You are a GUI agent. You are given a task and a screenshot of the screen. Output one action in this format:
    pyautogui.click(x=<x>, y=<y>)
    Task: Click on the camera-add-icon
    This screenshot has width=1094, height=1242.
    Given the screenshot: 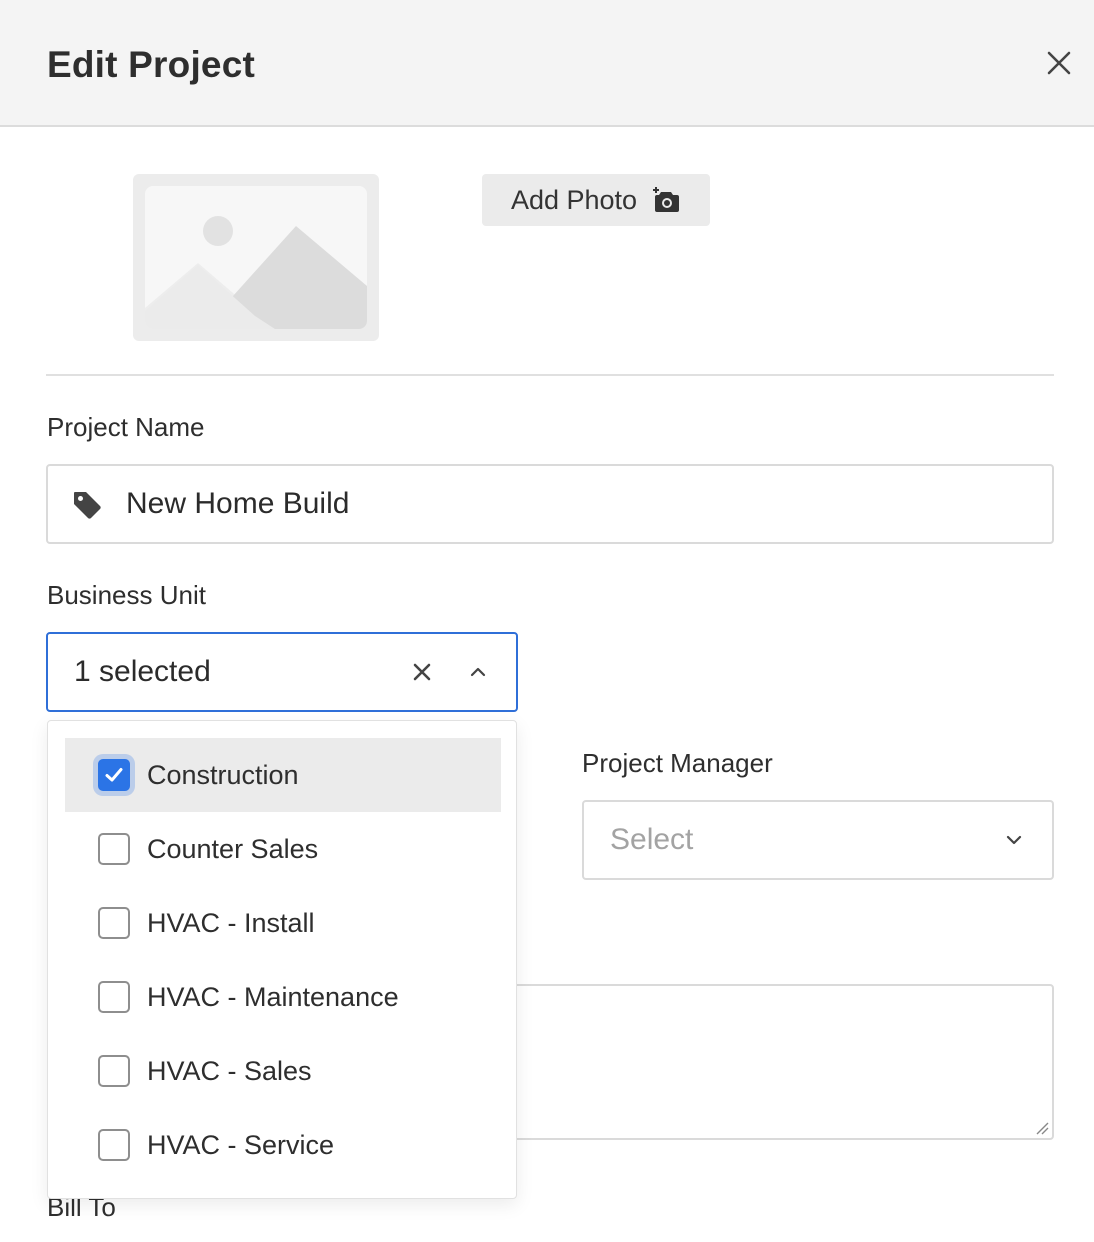 What is the action you would take?
    pyautogui.click(x=666, y=199)
    